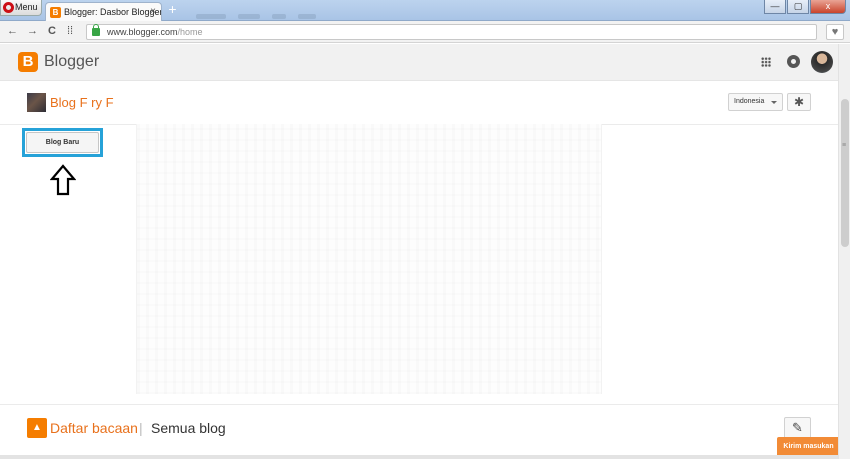  What do you see at coordinates (28, 62) in the screenshot?
I see `blogger-logo-icon: B` at bounding box center [28, 62].